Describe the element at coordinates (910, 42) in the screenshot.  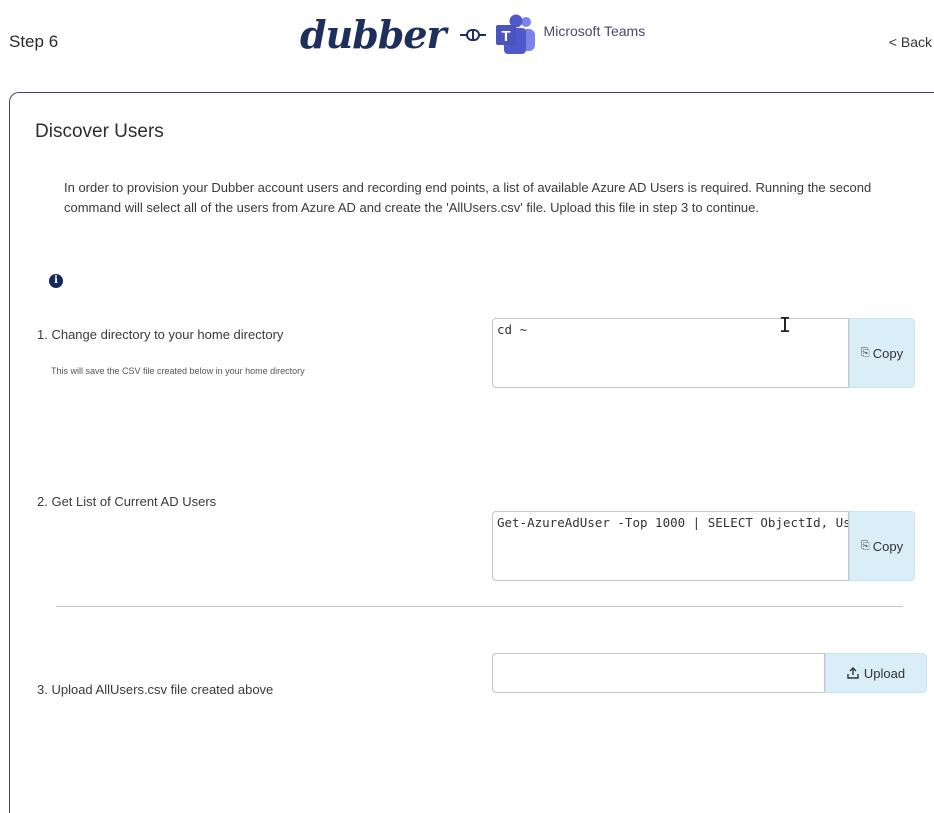
I see `back-link: < Back` at that location.